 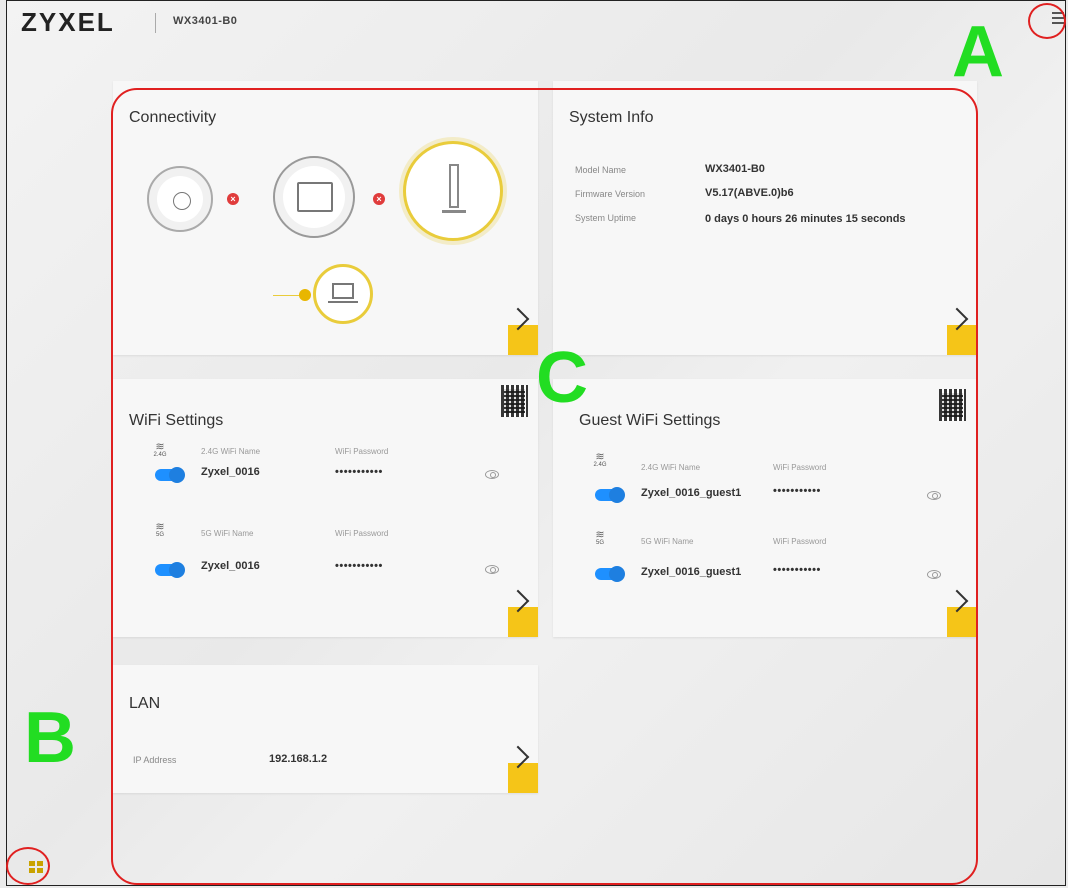 I want to click on callout-label-b: B, so click(x=50, y=738).